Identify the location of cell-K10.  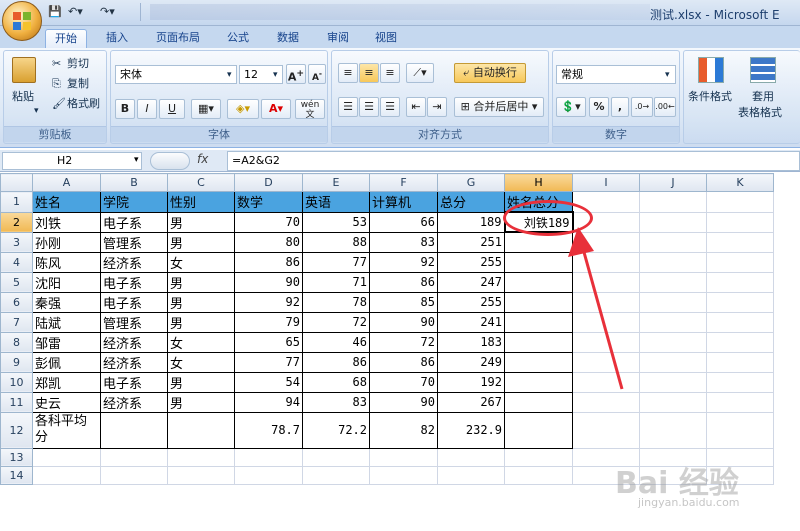
(740, 382).